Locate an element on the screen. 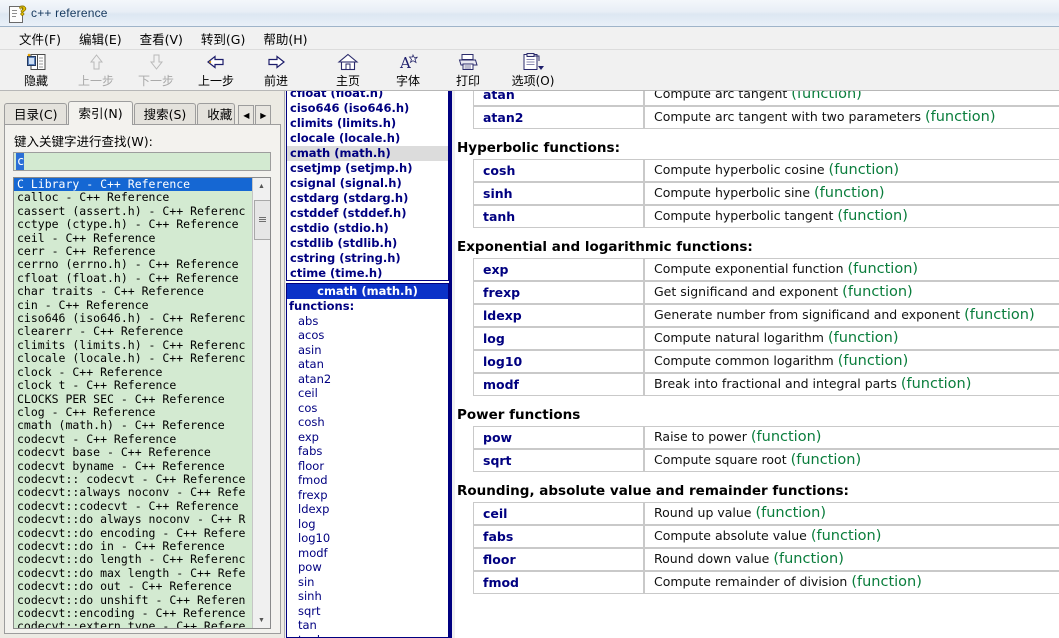  function-link: fmod is located at coordinates (367, 480).